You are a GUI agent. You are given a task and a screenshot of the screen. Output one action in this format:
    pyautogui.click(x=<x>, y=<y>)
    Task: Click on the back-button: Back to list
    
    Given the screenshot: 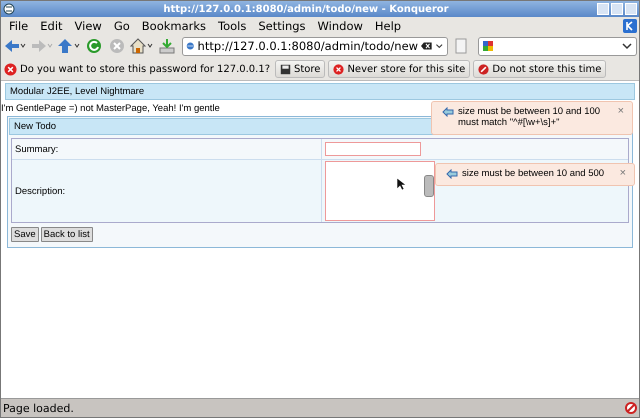 What is the action you would take?
    pyautogui.click(x=66, y=234)
    